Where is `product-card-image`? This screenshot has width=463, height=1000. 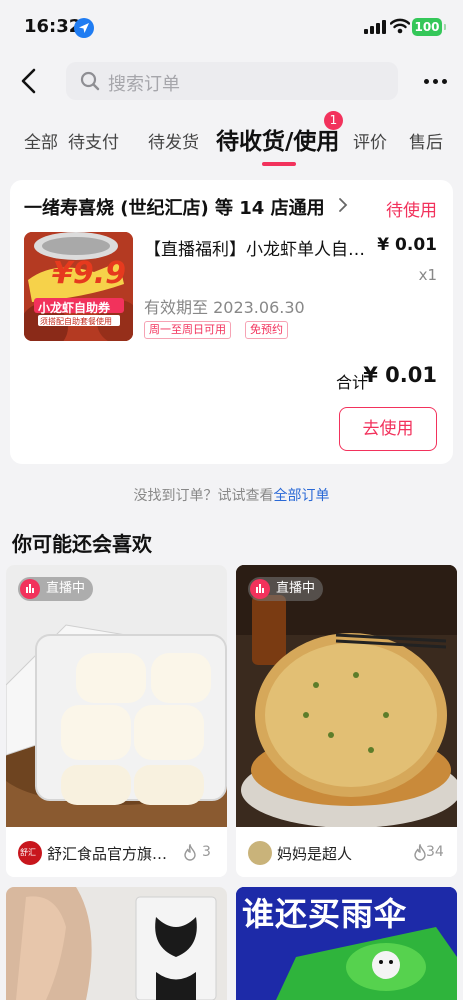 product-card-image is located at coordinates (116, 943).